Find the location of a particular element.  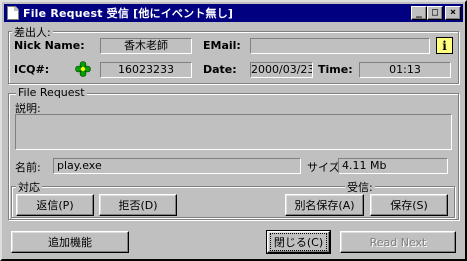

response-legend: 対応 is located at coordinates (29, 187).